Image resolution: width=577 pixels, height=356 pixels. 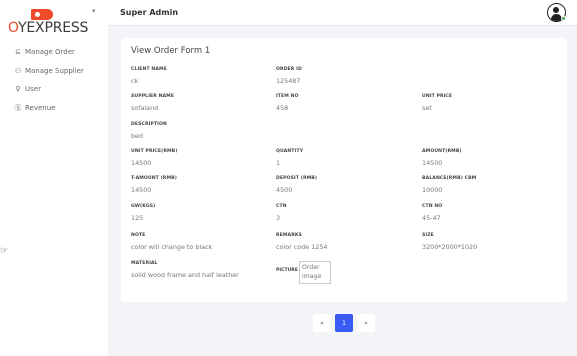 I want to click on form-title: View Order Form 1, so click(x=171, y=51).